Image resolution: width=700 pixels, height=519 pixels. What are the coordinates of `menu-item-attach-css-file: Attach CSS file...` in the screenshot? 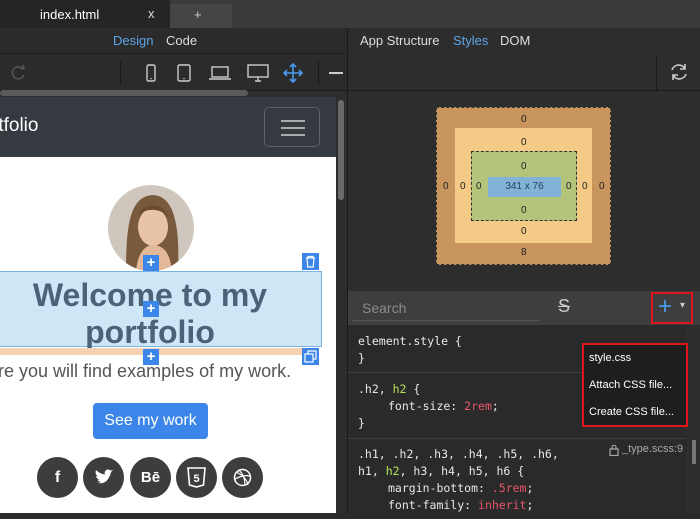 It's located at (630, 385).